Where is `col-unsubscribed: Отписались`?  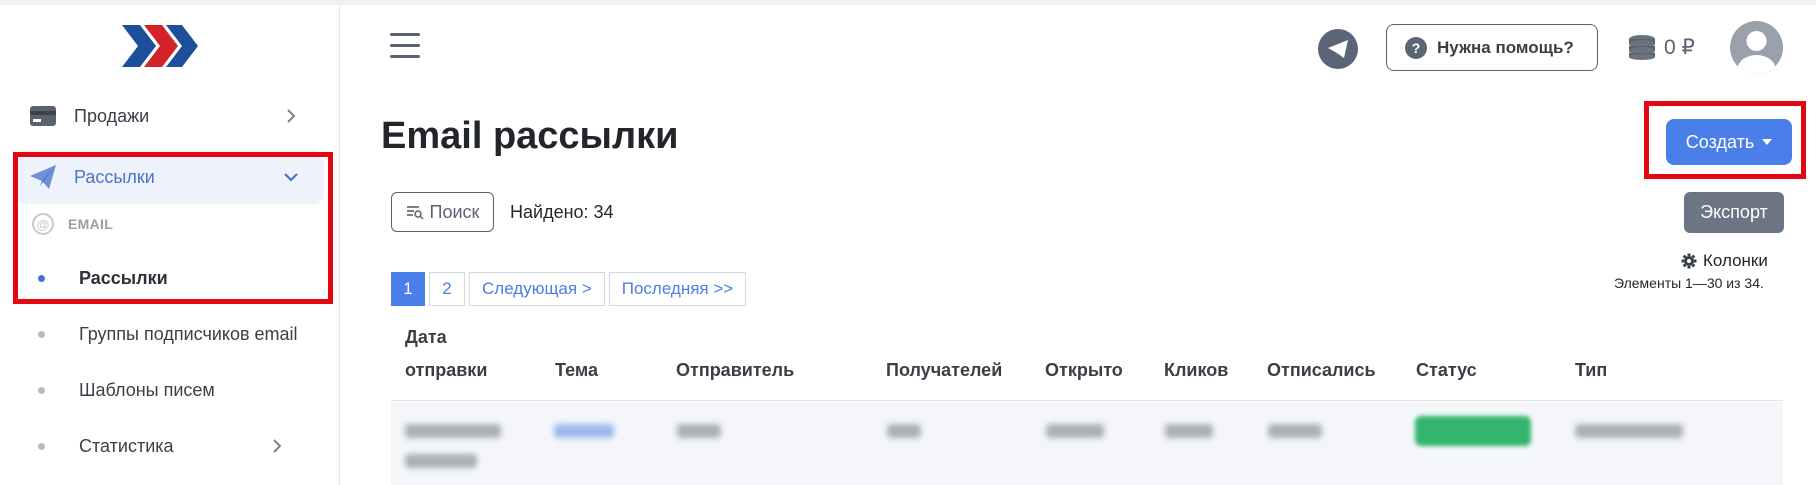
col-unsubscribed: Отписались is located at coordinates (1321, 370).